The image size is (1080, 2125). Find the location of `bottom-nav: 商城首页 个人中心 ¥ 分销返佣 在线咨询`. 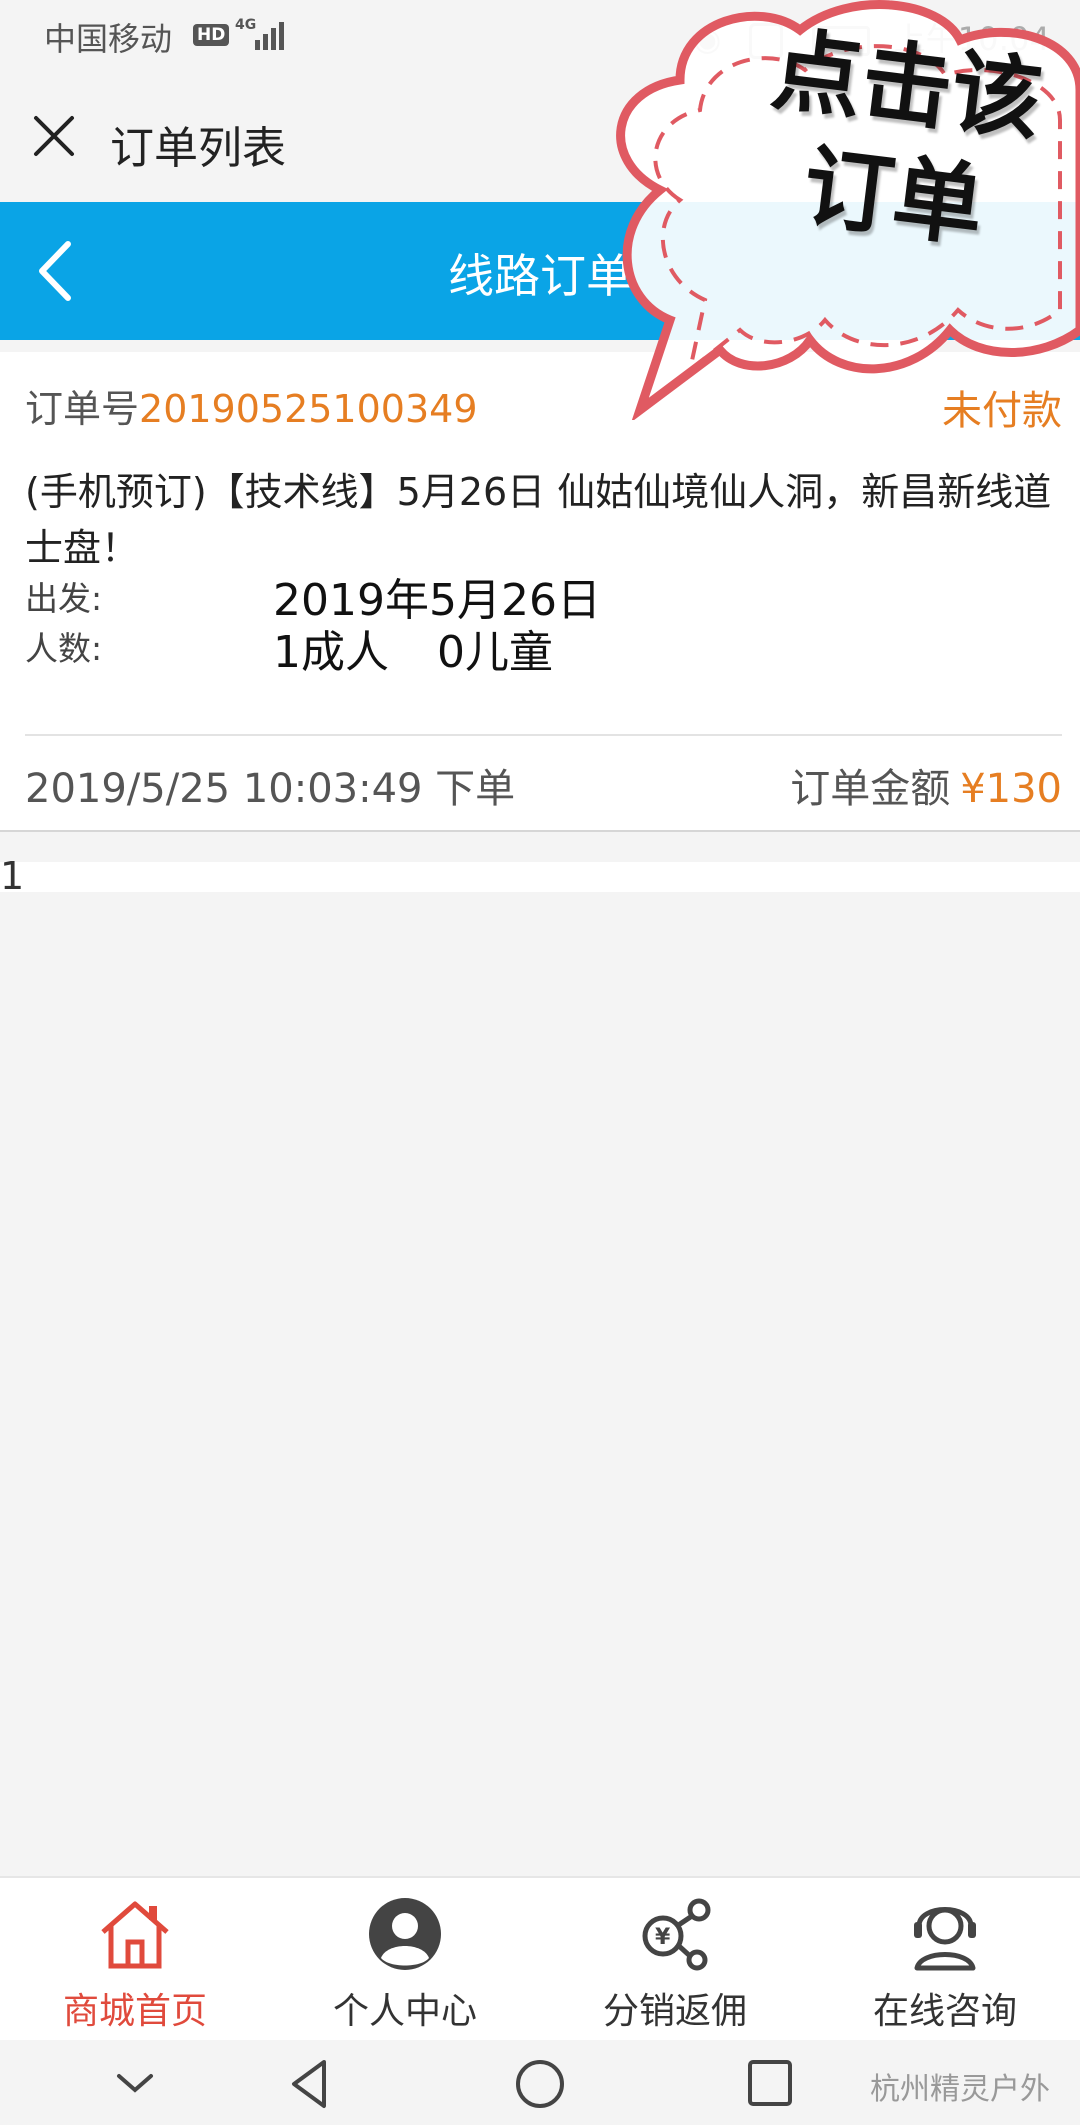

bottom-nav: 商城首页 个人中心 ¥ 分销返佣 在线咨询 is located at coordinates (540, 1959).